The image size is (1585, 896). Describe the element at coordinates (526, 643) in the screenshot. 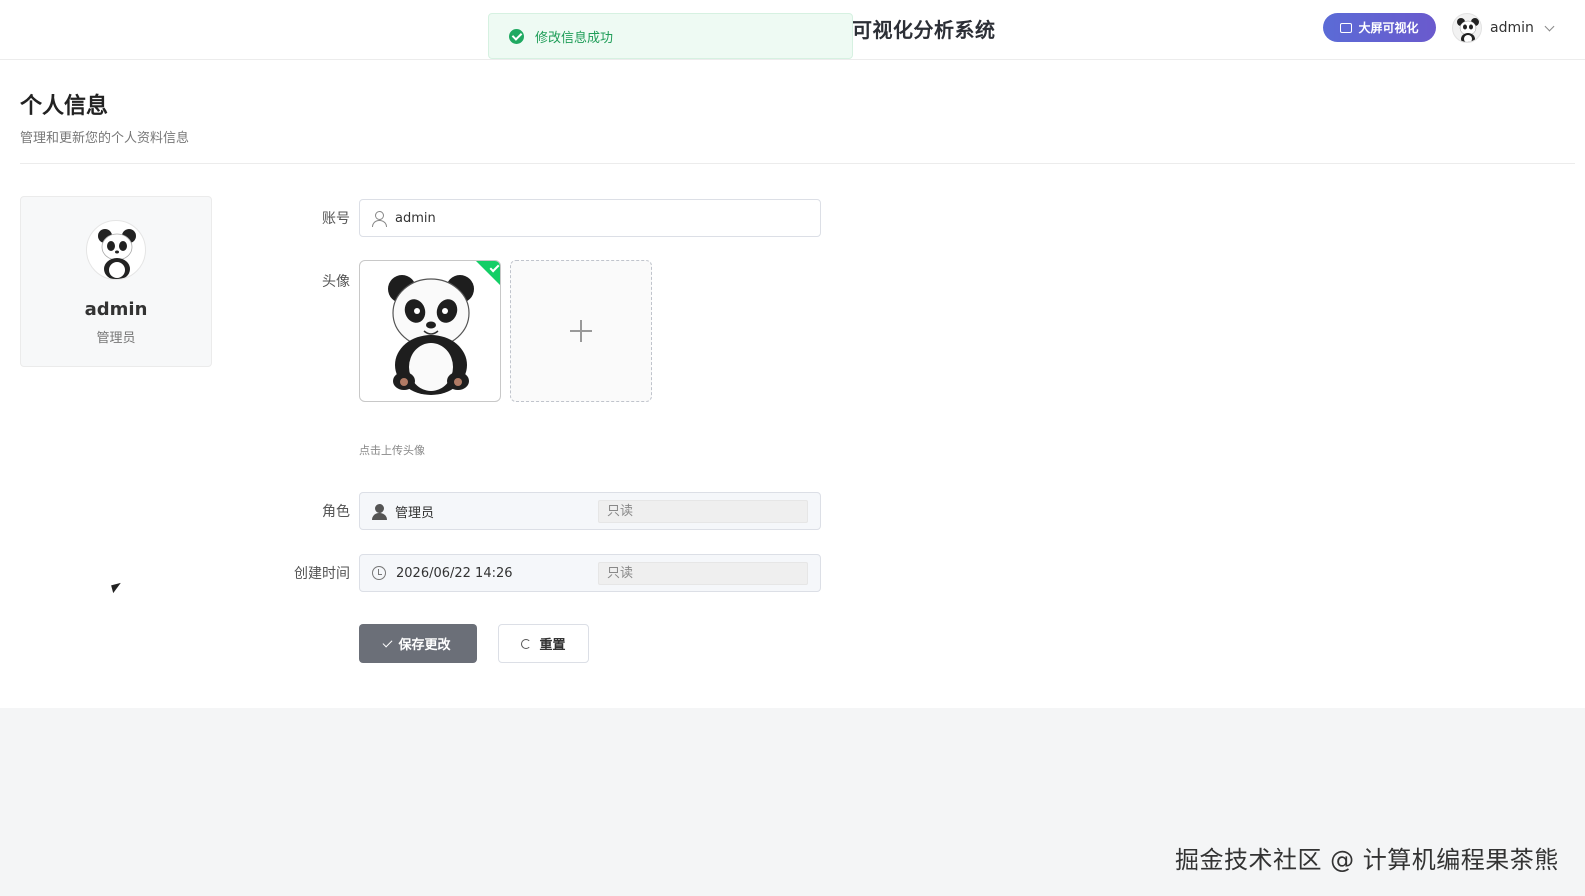

I see `refresh-icon` at that location.